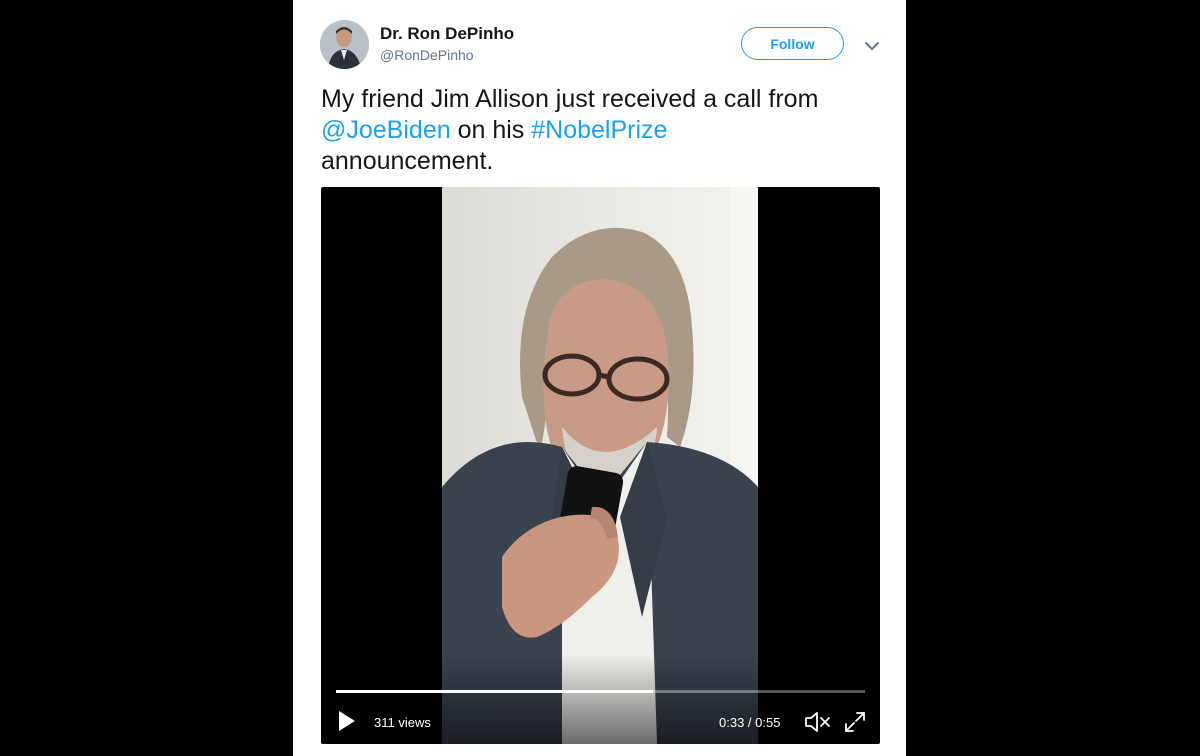  What do you see at coordinates (495, 691) in the screenshot?
I see `progress-fill` at bounding box center [495, 691].